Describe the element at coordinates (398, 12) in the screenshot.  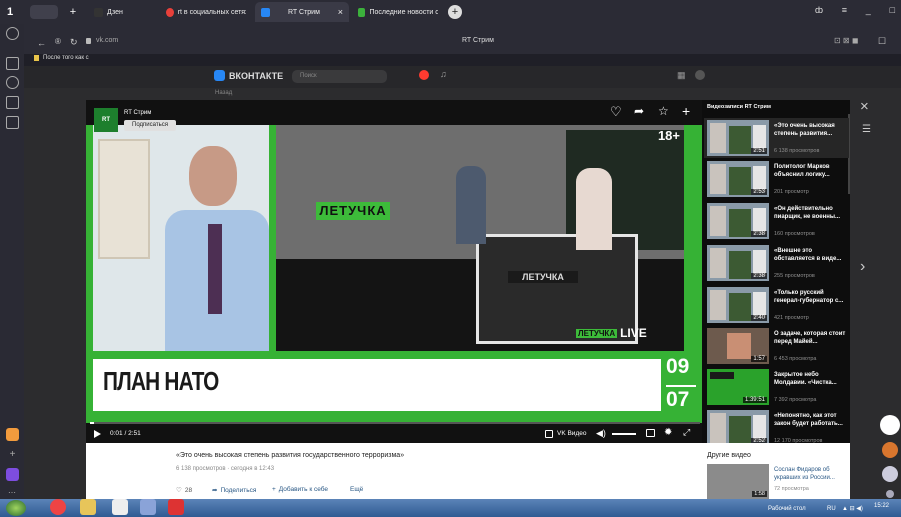
I see `tab-news: Последние новости о сос` at that location.